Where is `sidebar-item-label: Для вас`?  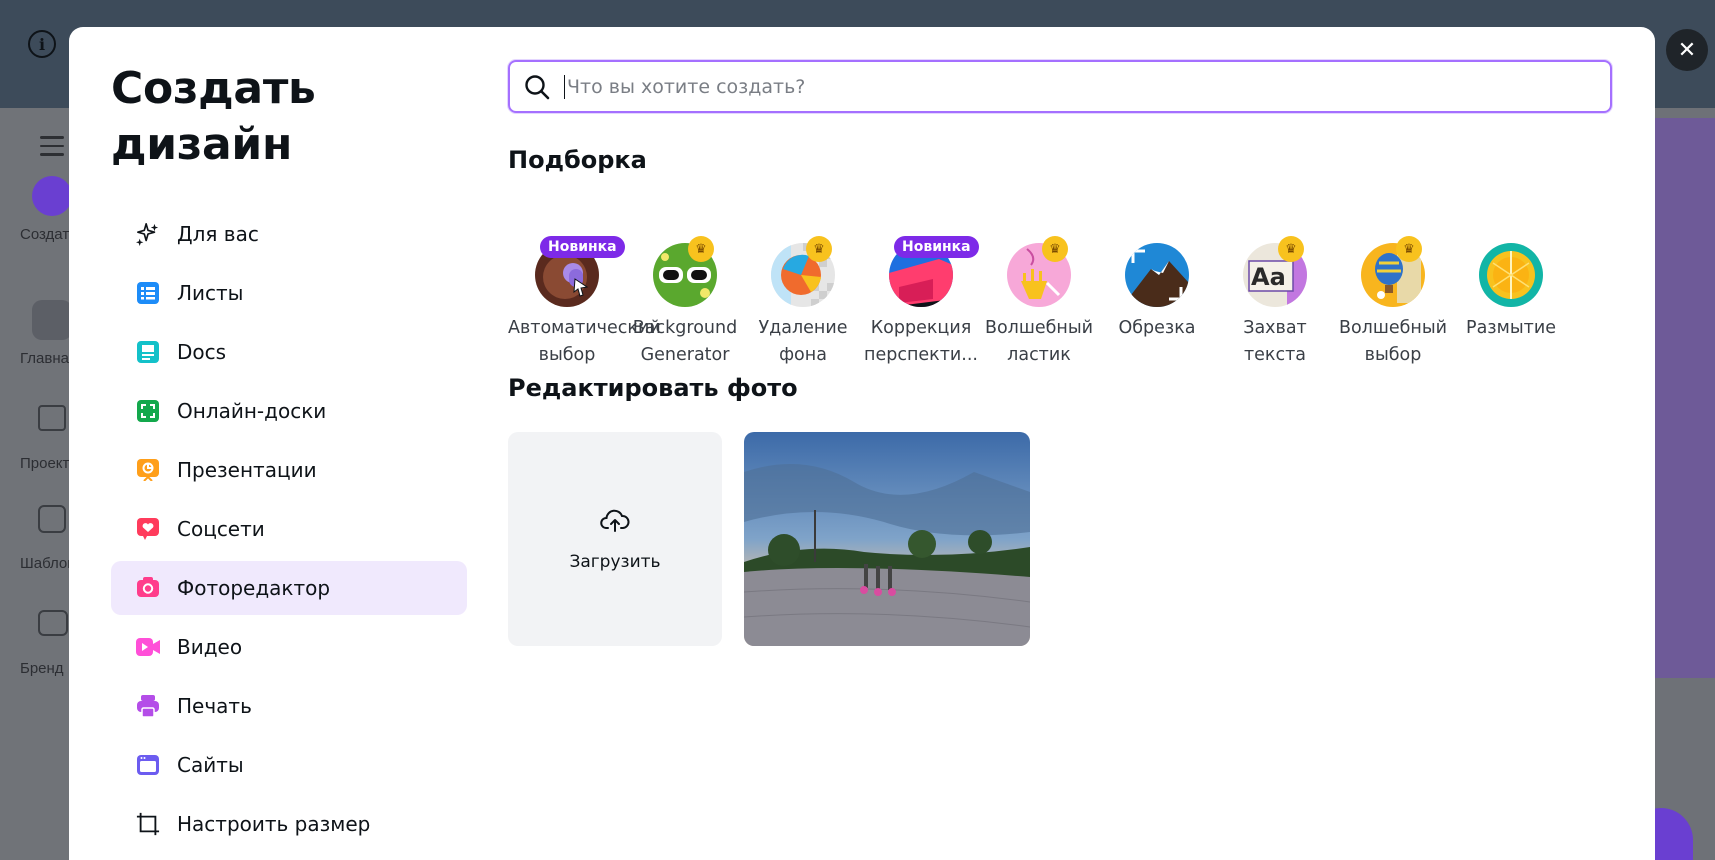 sidebar-item-label: Для вас is located at coordinates (218, 234).